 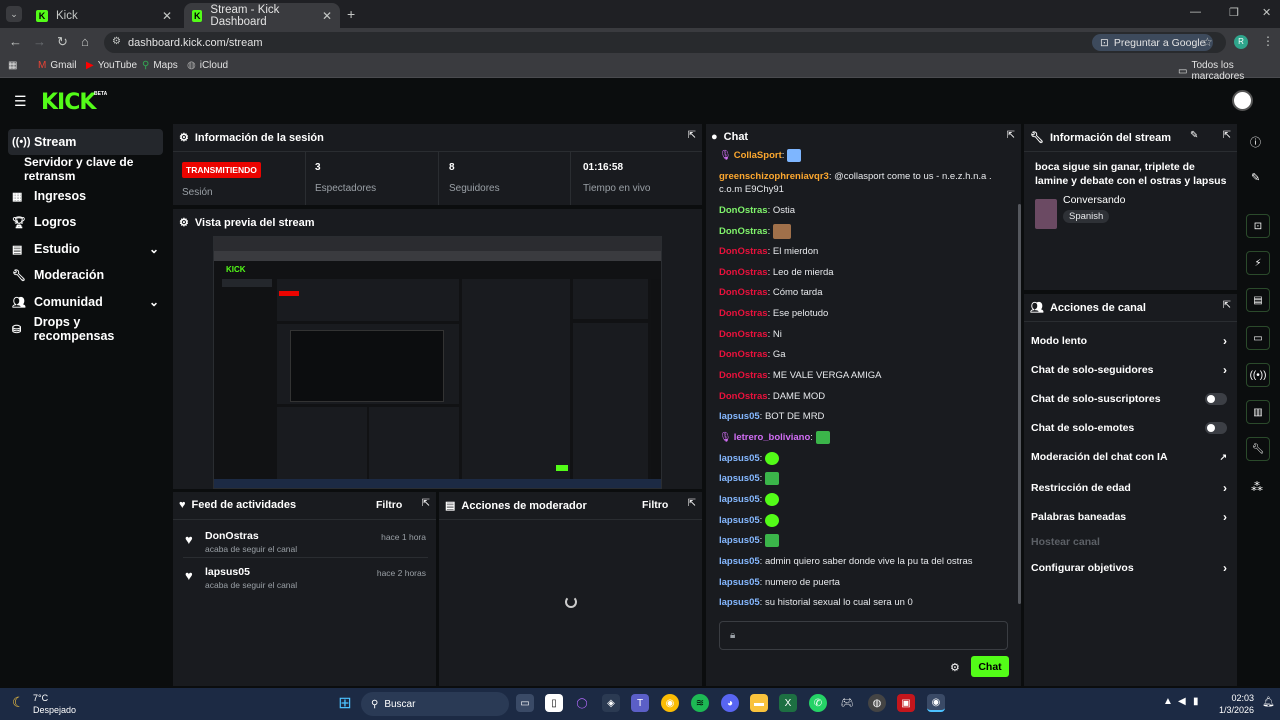 I want to click on bookmark-youtube: ▶ YouTube, so click(x=111, y=65).